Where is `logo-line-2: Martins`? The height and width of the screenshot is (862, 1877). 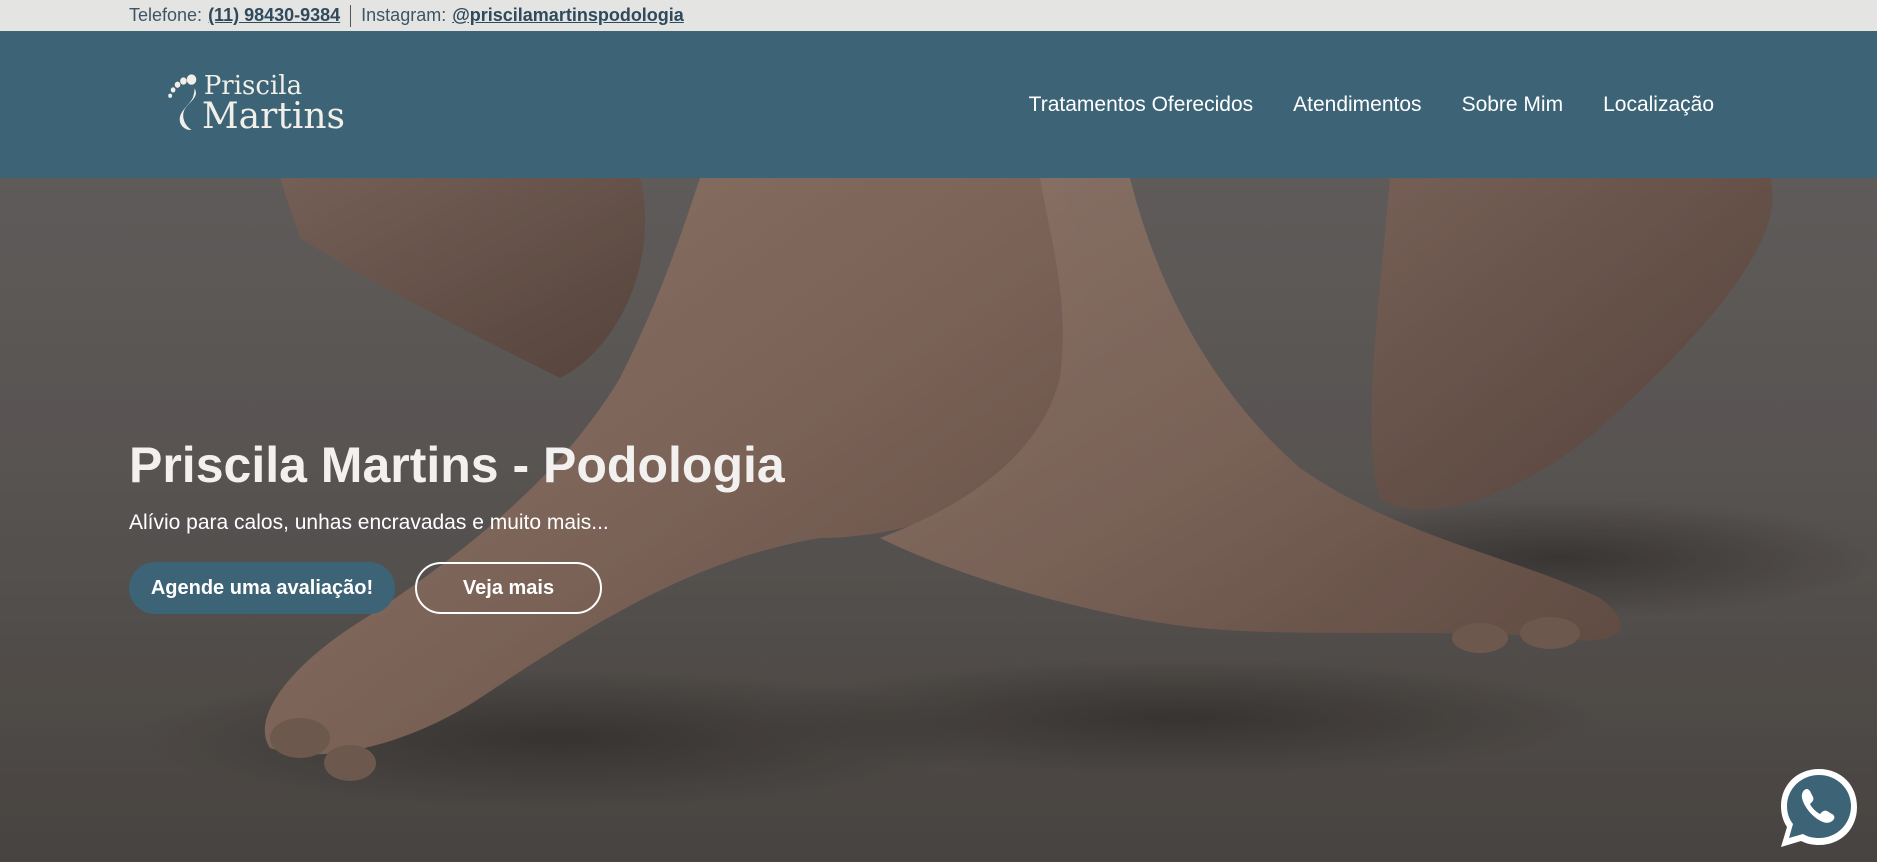
logo-line-2: Martins is located at coordinates (273, 116).